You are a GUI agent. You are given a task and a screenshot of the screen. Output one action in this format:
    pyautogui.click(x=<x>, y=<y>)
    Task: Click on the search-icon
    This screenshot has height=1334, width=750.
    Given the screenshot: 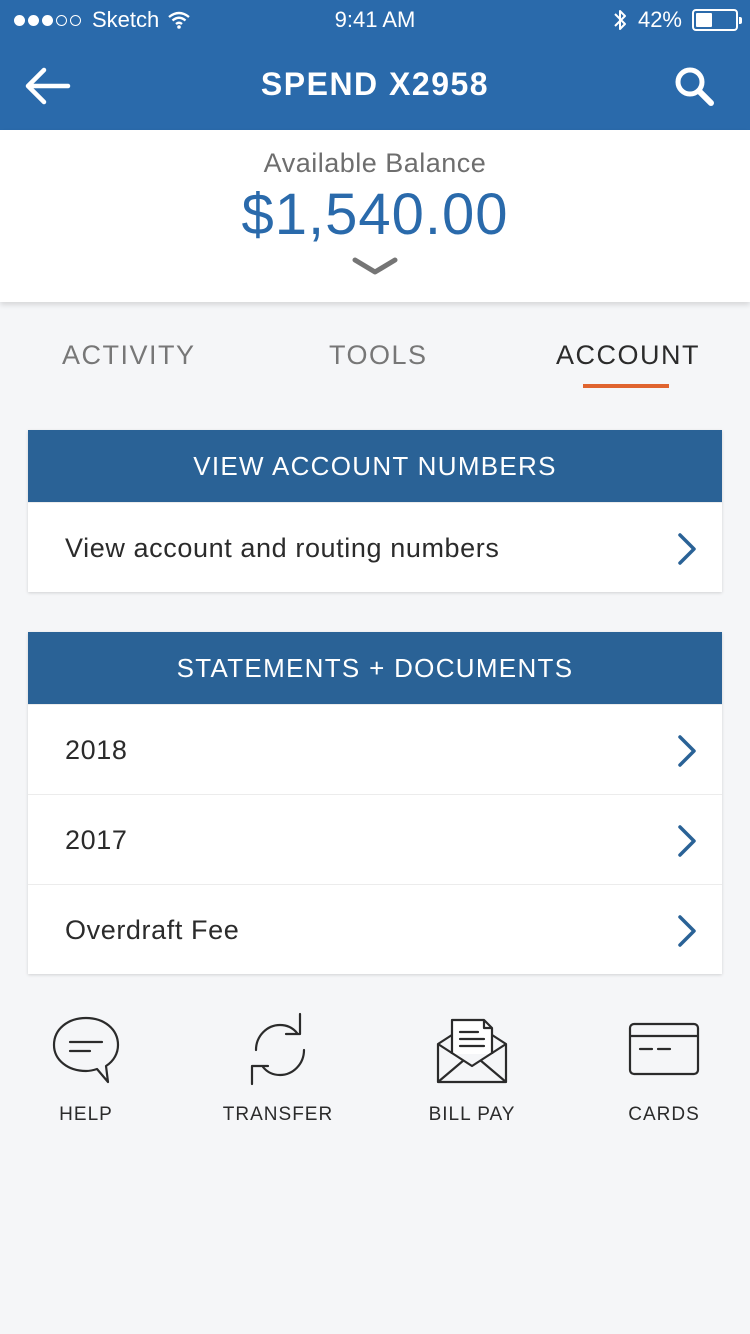 What is the action you would take?
    pyautogui.click(x=694, y=86)
    